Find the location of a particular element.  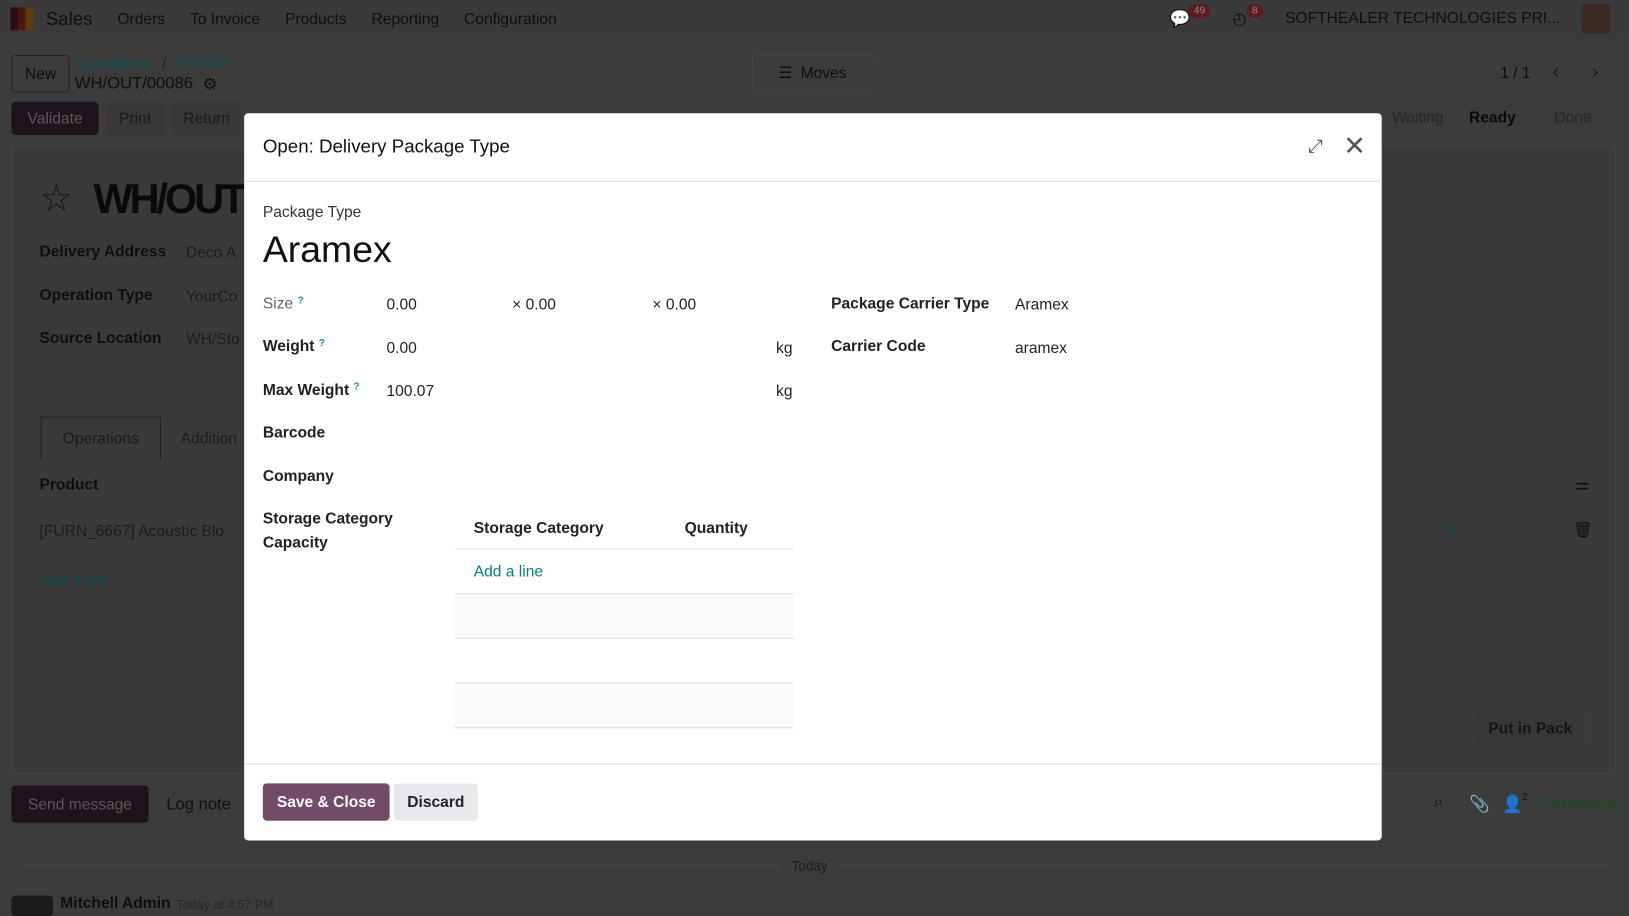

breadcrumb-order: S00103 is located at coordinates (204, 64).